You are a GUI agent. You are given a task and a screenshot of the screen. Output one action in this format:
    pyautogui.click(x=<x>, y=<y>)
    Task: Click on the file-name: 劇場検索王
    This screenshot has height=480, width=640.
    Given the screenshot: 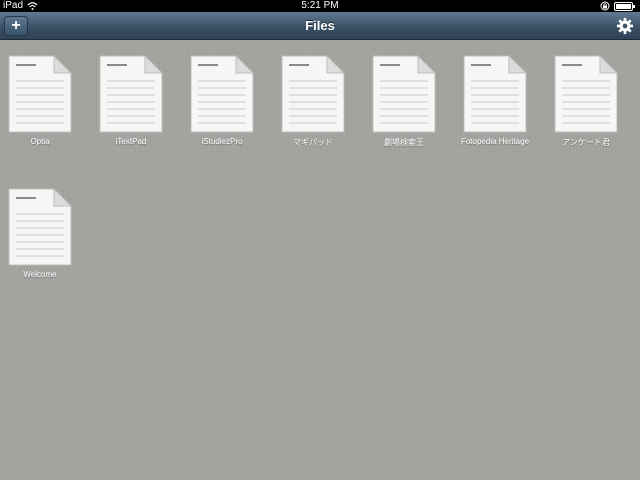 What is the action you would take?
    pyautogui.click(x=404, y=142)
    